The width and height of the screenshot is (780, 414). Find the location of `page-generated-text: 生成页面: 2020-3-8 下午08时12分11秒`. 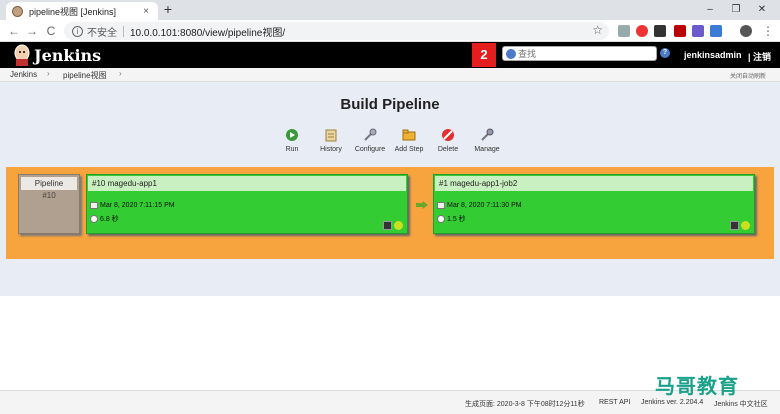

page-generated-text: 生成页面: 2020-3-8 下午08时12分11秒 is located at coordinates (525, 404).